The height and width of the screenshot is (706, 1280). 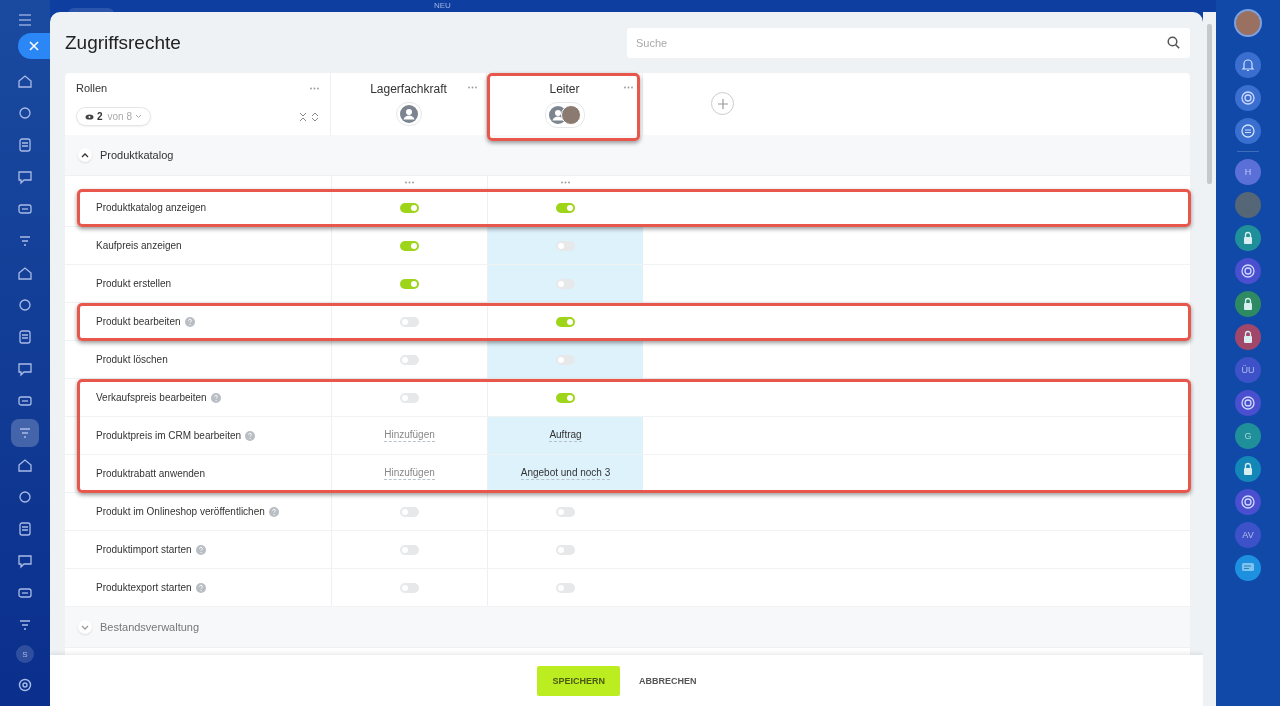 I want to click on permission-label: Produktimport starten, so click(x=144, y=549).